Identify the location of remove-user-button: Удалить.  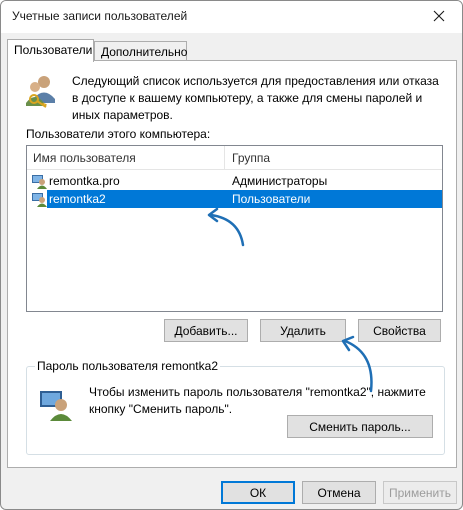
(303, 330).